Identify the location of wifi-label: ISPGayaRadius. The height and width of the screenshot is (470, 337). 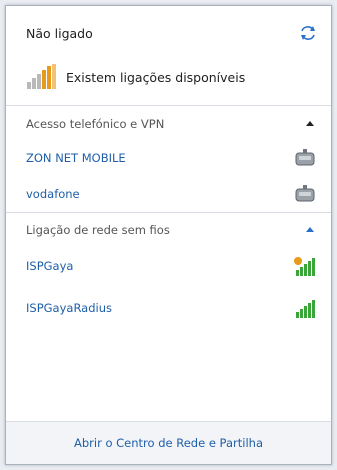
(69, 308).